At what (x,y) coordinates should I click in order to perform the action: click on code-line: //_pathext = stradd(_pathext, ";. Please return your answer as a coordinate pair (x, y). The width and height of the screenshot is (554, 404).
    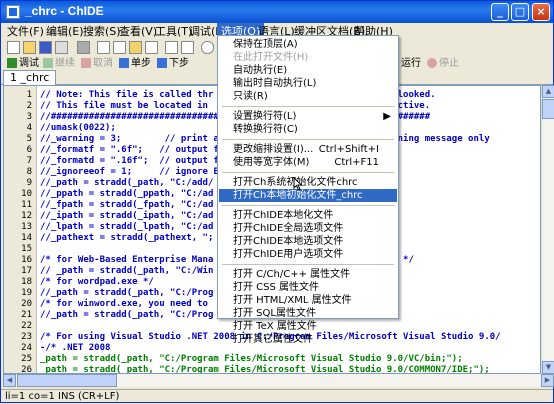
    Looking at the image, I should click on (127, 238).